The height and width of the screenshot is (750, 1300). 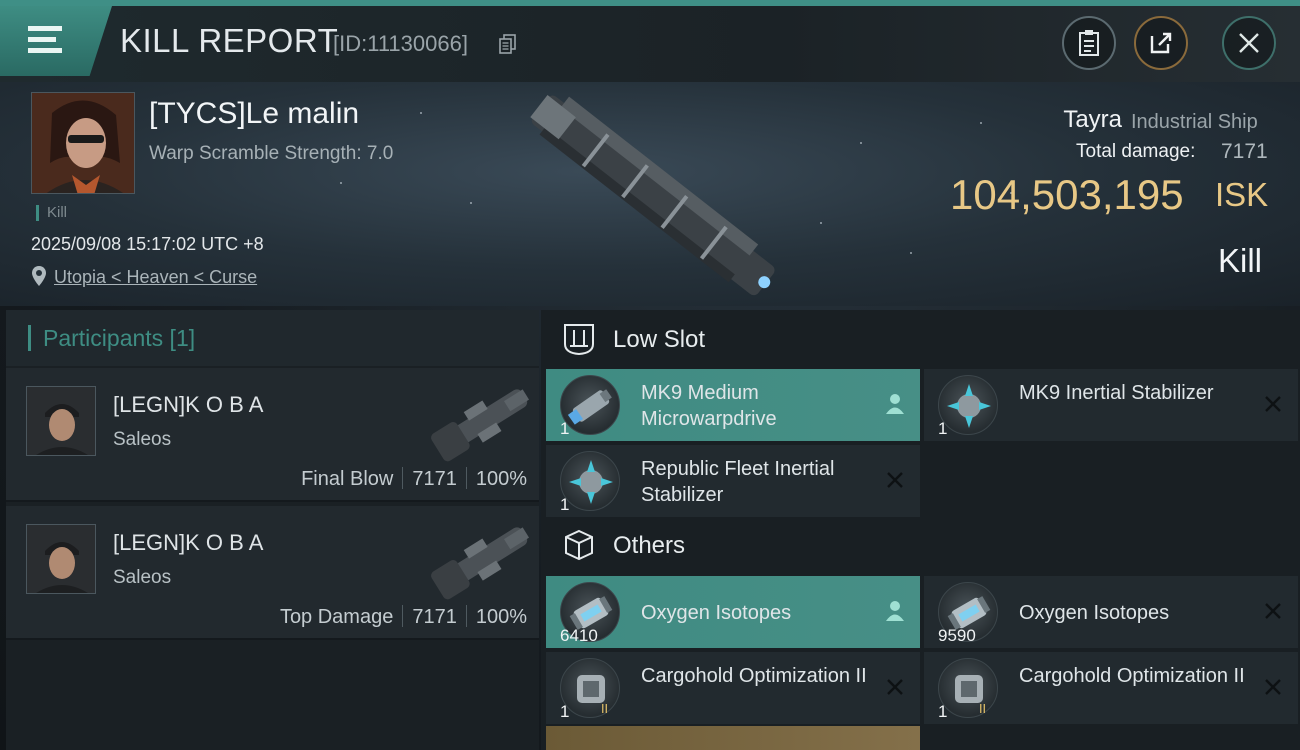 What do you see at coordinates (272, 573) in the screenshot?
I see `participant-row: [LEGN]K O B A Saleos Top Damage 7171 100%` at bounding box center [272, 573].